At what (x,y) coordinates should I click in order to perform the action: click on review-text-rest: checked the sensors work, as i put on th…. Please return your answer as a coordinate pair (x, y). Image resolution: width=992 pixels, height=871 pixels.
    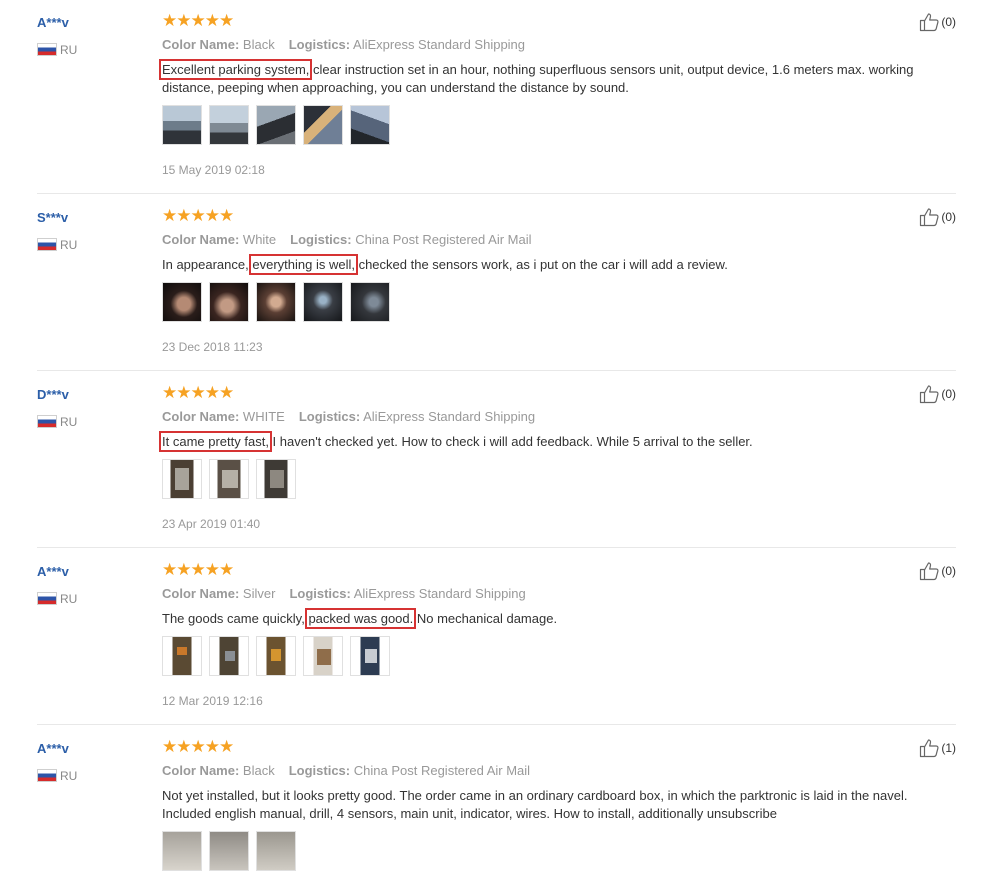
    Looking at the image, I should click on (541, 264).